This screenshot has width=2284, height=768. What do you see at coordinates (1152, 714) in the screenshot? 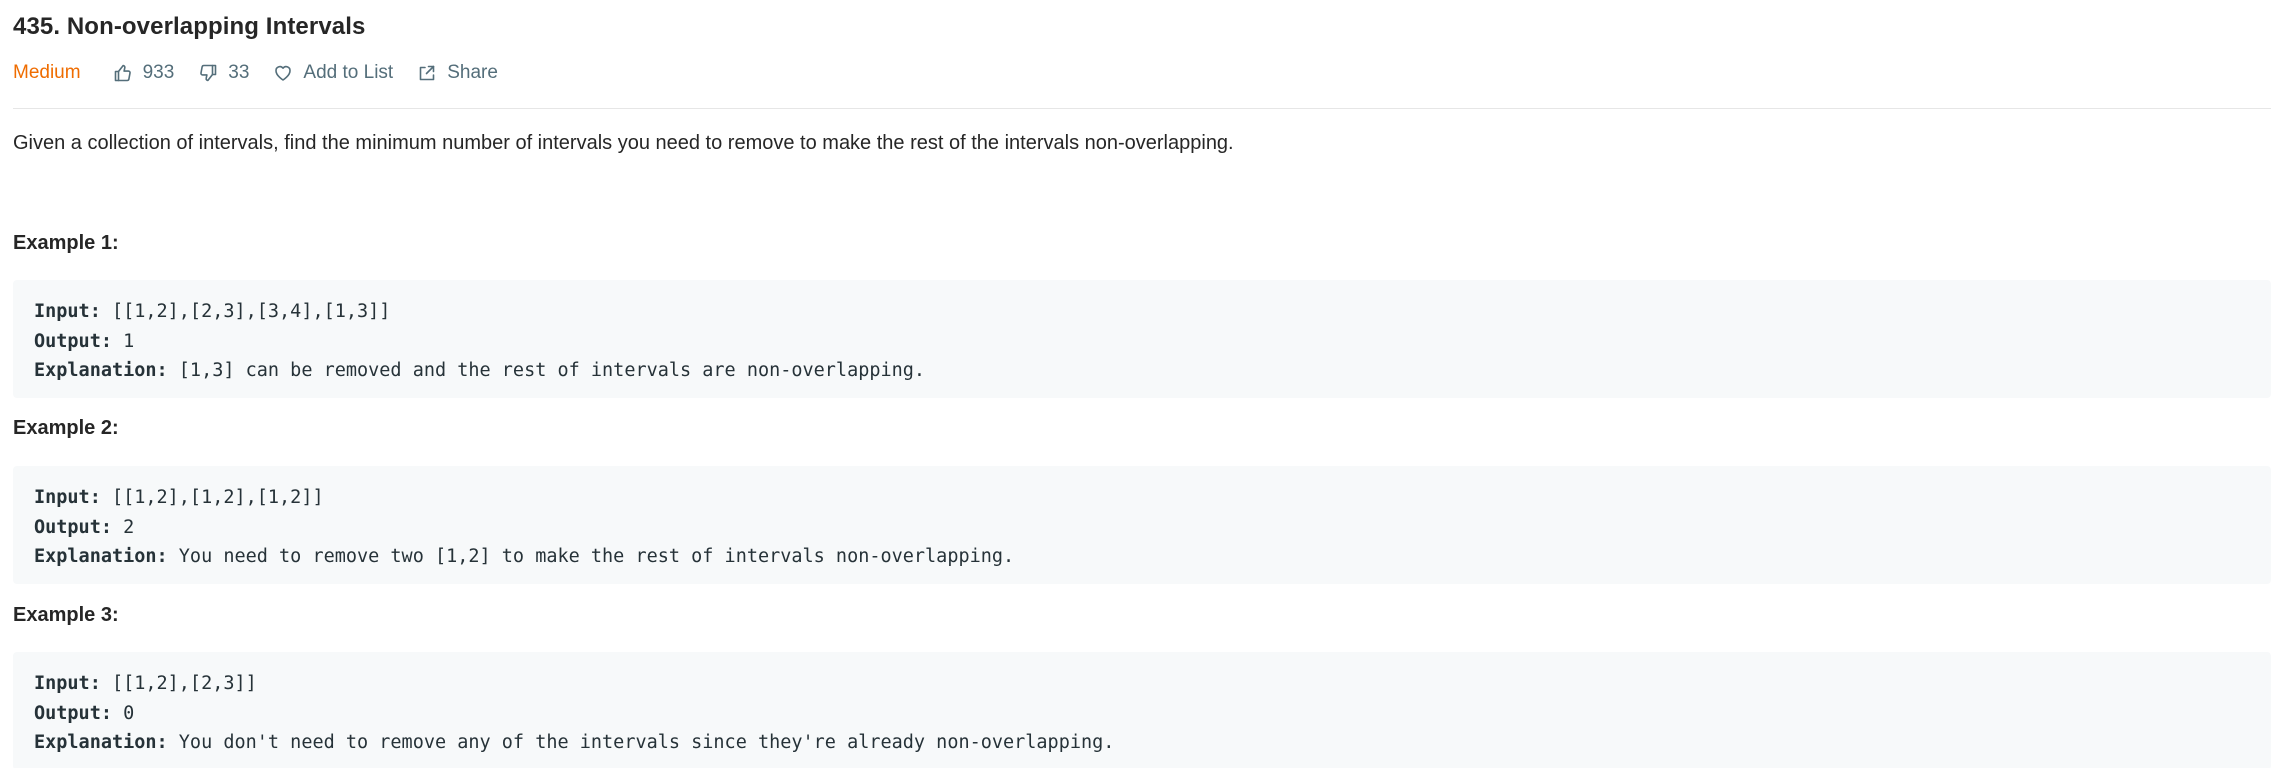
I see `example-output-line: Output: 0` at bounding box center [1152, 714].